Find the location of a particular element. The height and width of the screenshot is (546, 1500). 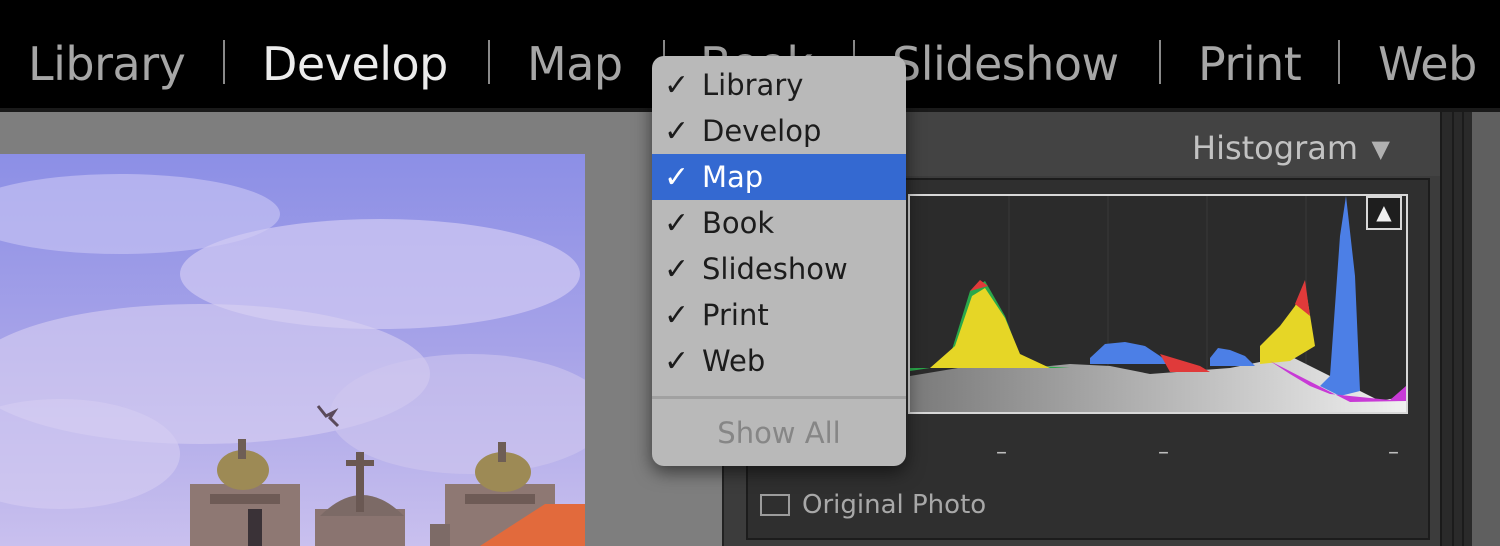

panel-scrollbar is located at coordinates (1456, 329).